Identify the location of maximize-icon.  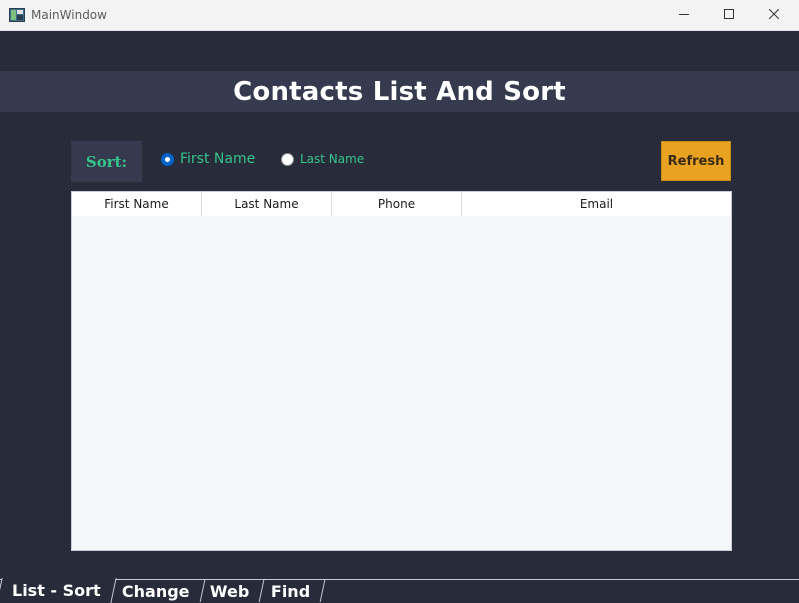
(729, 15).